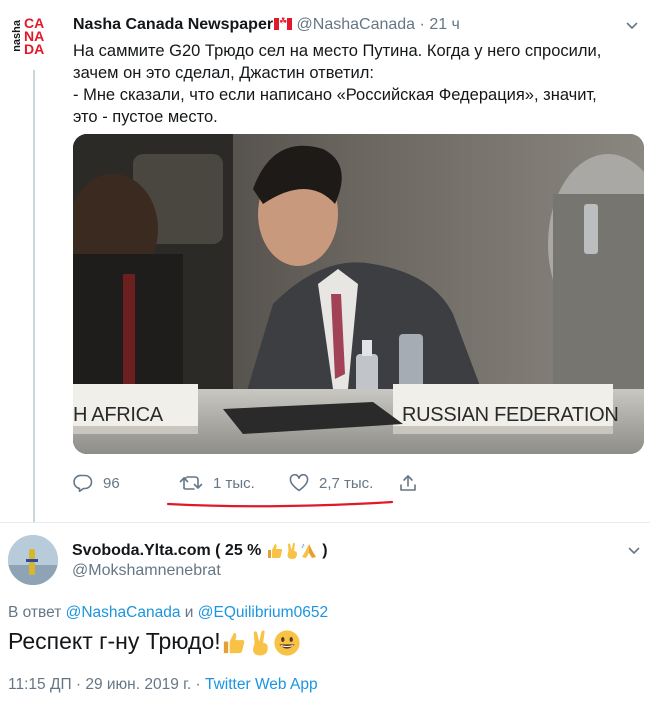 The height and width of the screenshot is (703, 650). Describe the element at coordinates (145, 117) in the screenshot. I see `tweet-text-line: это - пустое место.` at that location.